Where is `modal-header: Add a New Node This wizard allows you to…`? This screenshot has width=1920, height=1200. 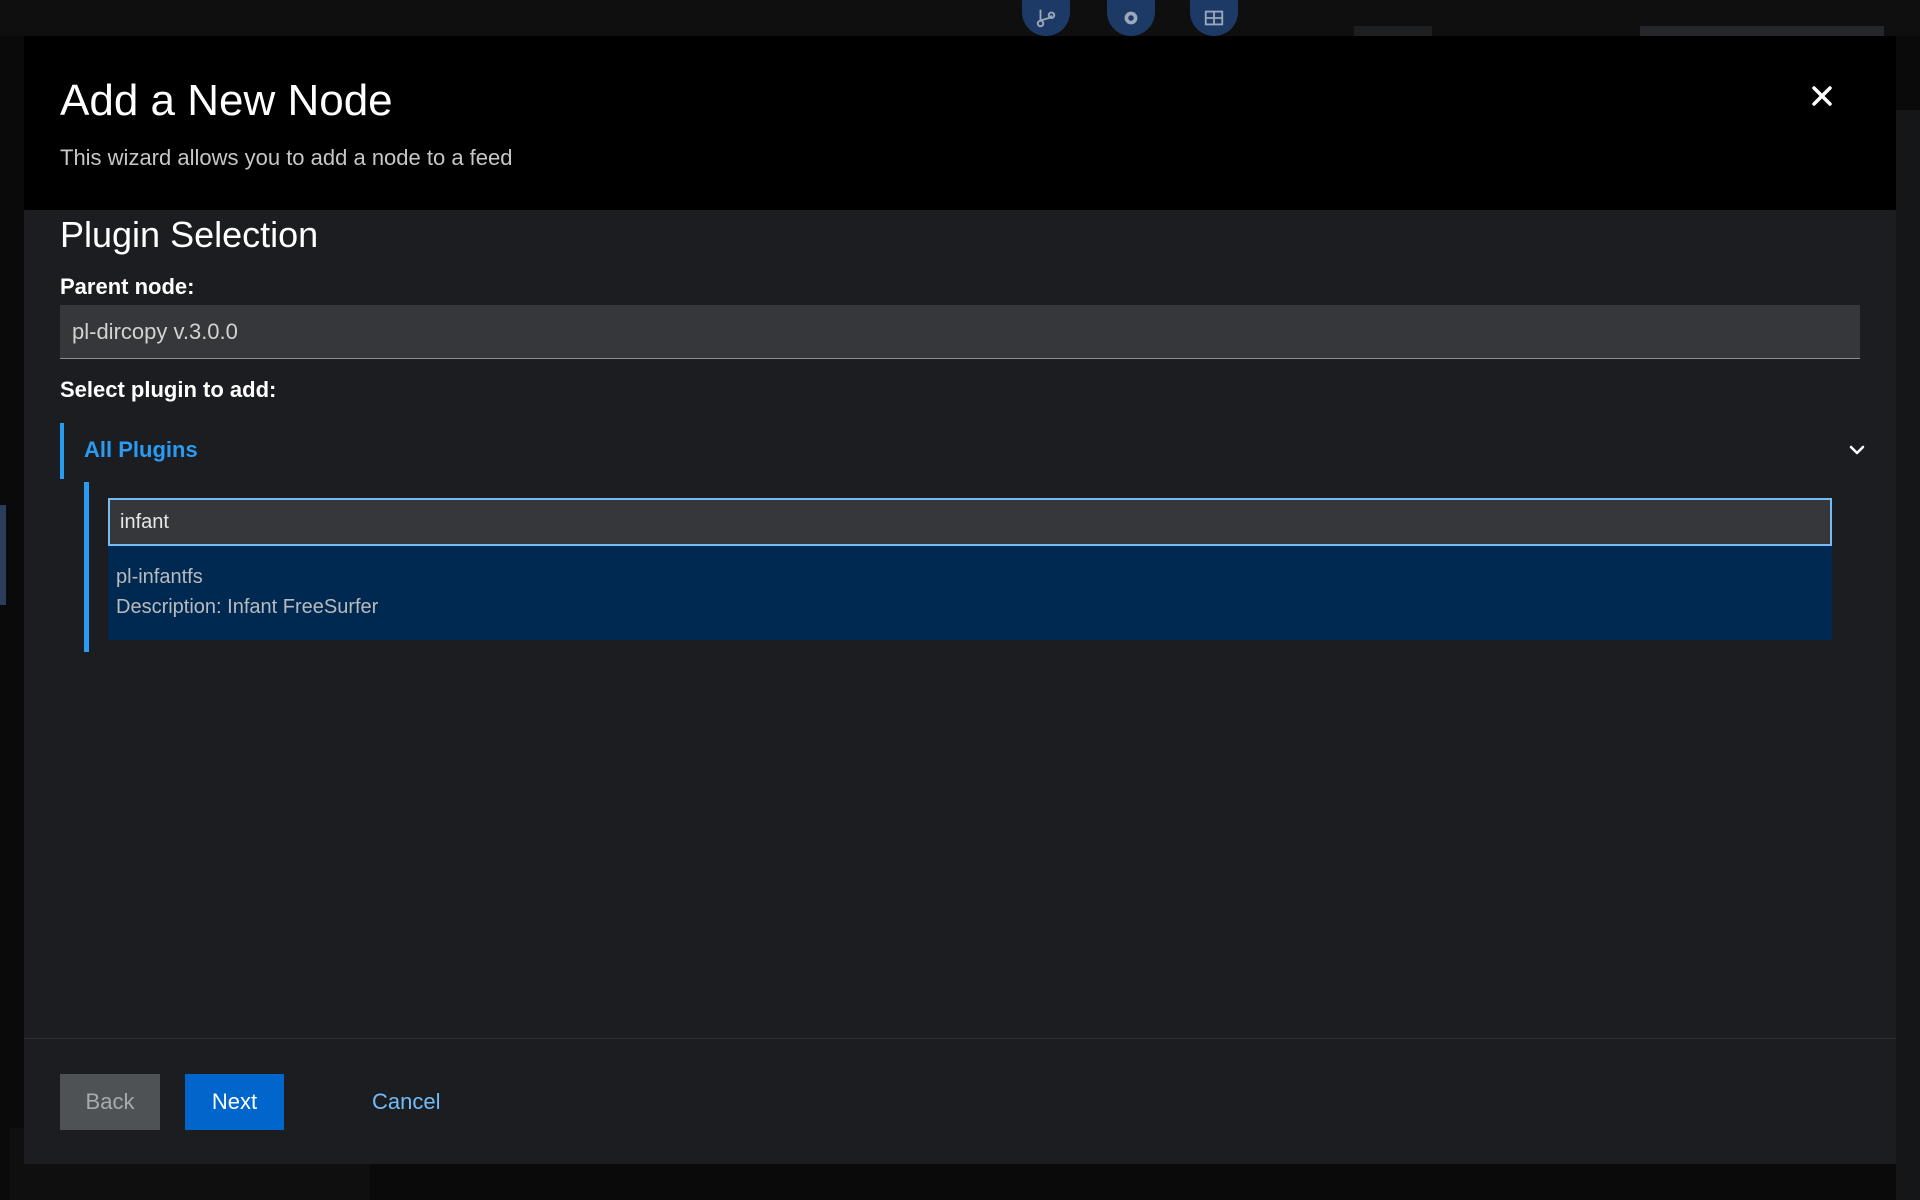 modal-header: Add a New Node This wizard allows you to… is located at coordinates (960, 123).